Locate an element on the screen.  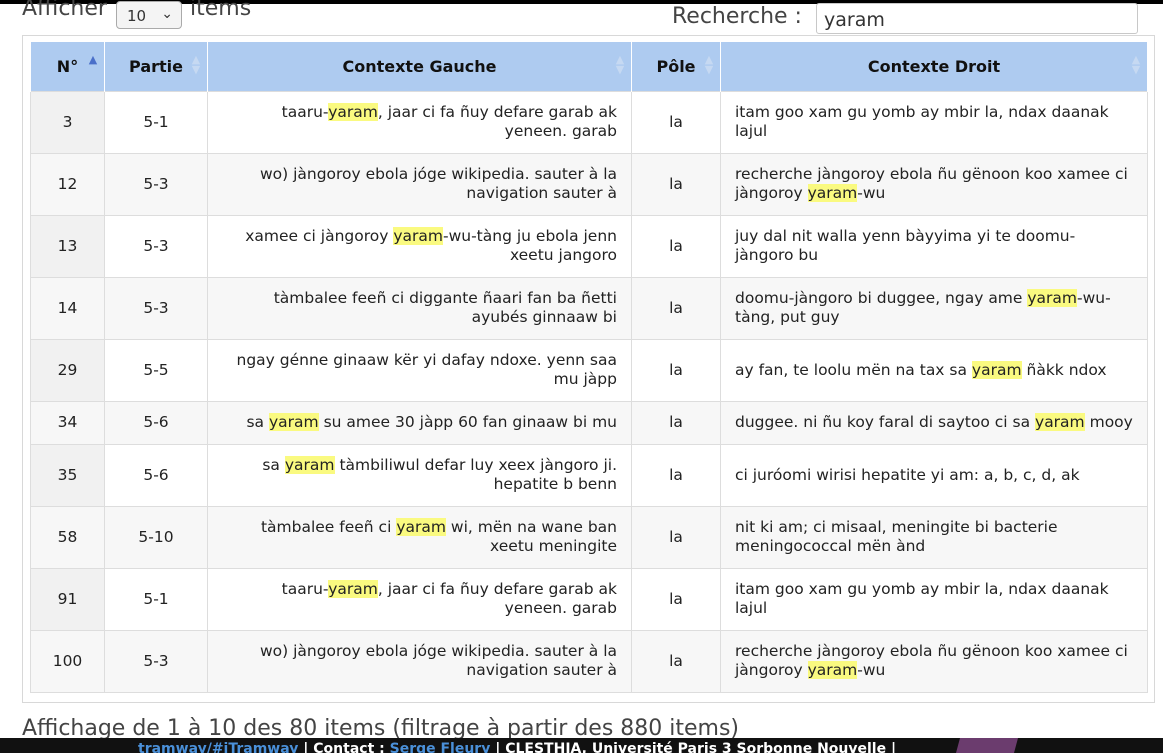
footer-link-tramway: tramway/#iTramway is located at coordinates (218, 747).